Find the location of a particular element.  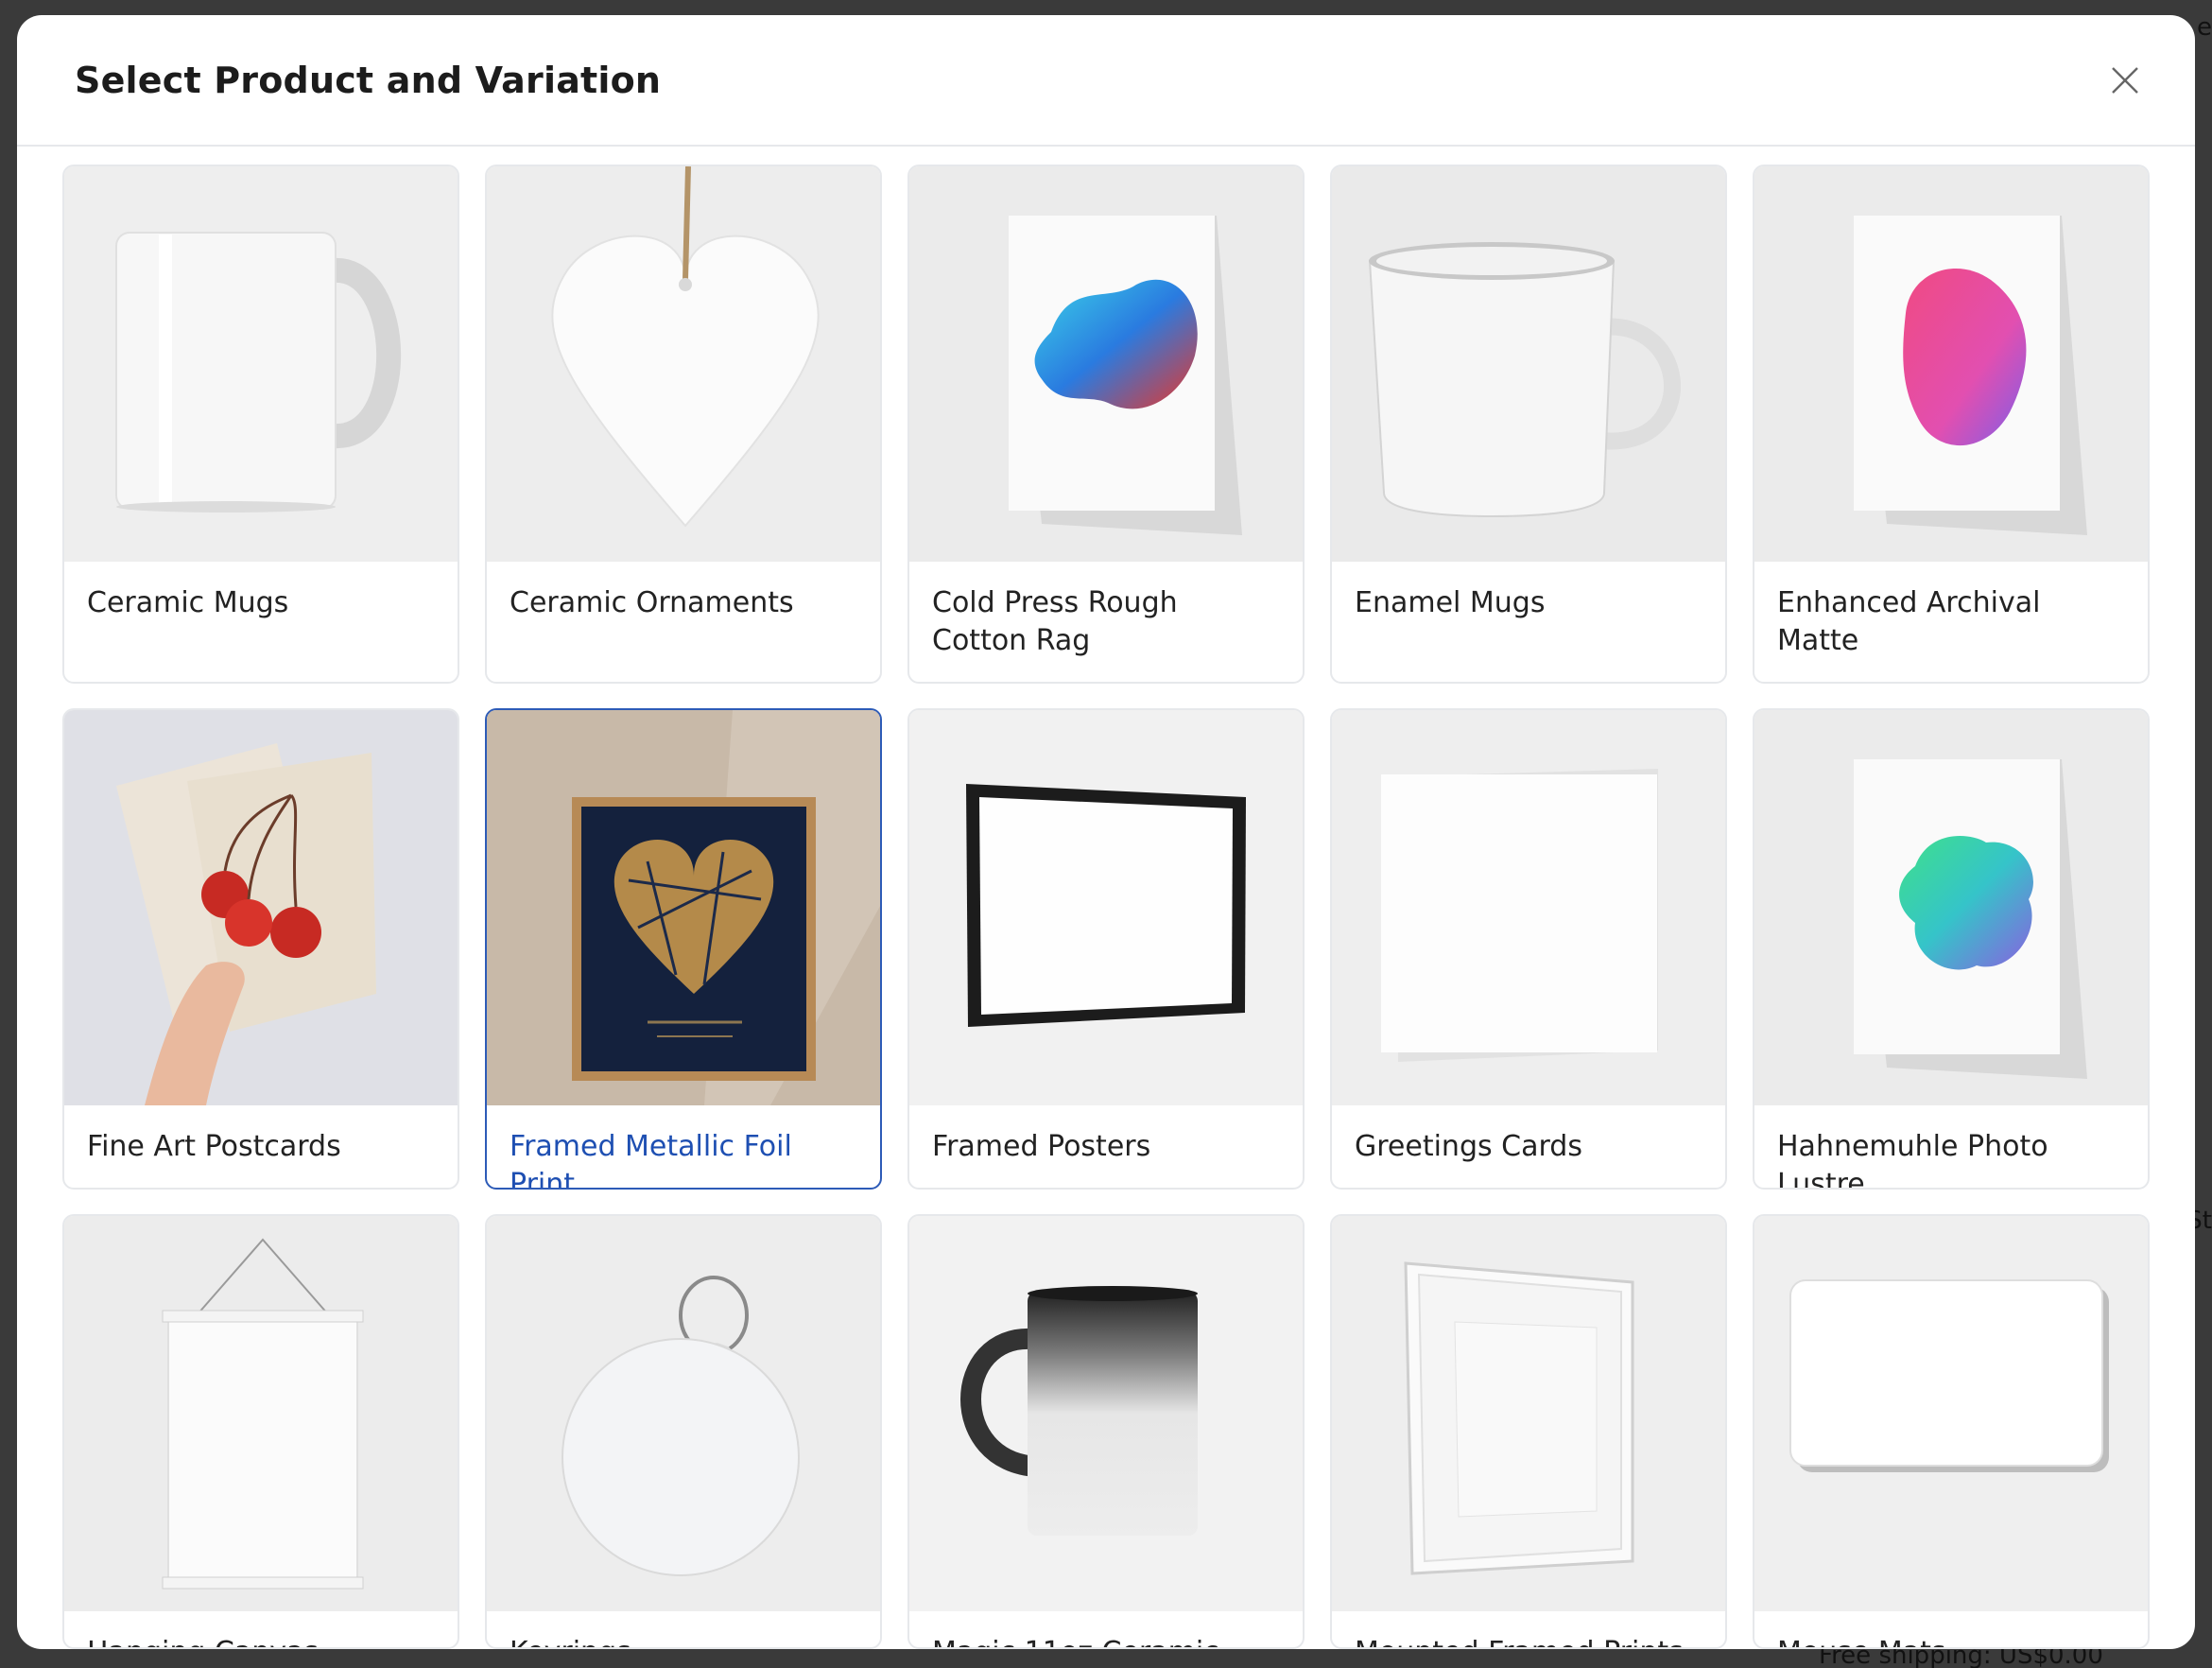

product-card: Ceramic Mugs is located at coordinates (260, 425).